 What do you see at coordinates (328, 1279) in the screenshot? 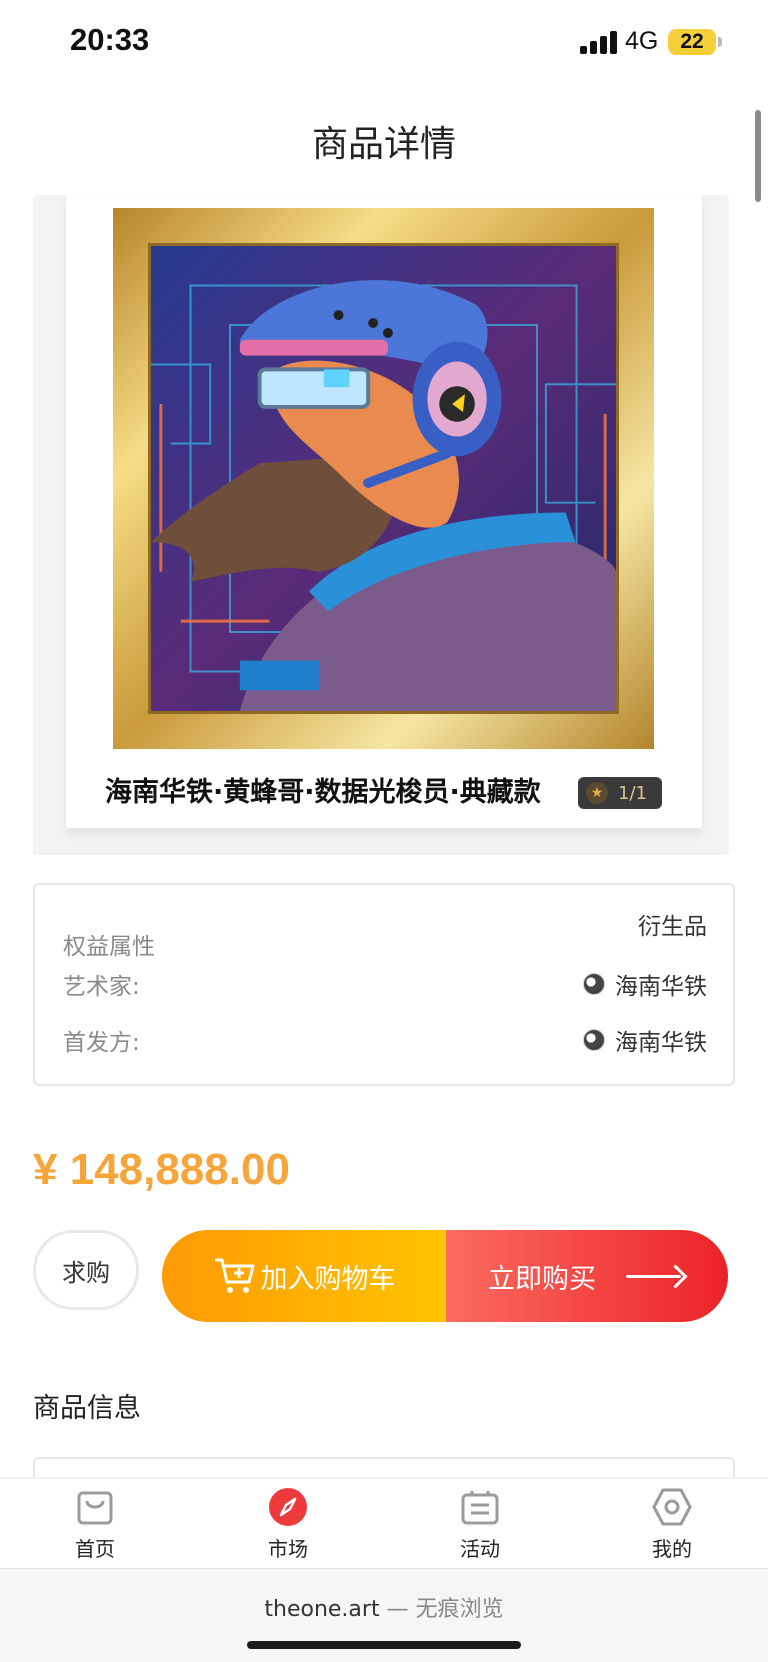
I see `add-to-cart-label: 加入购物车` at bounding box center [328, 1279].